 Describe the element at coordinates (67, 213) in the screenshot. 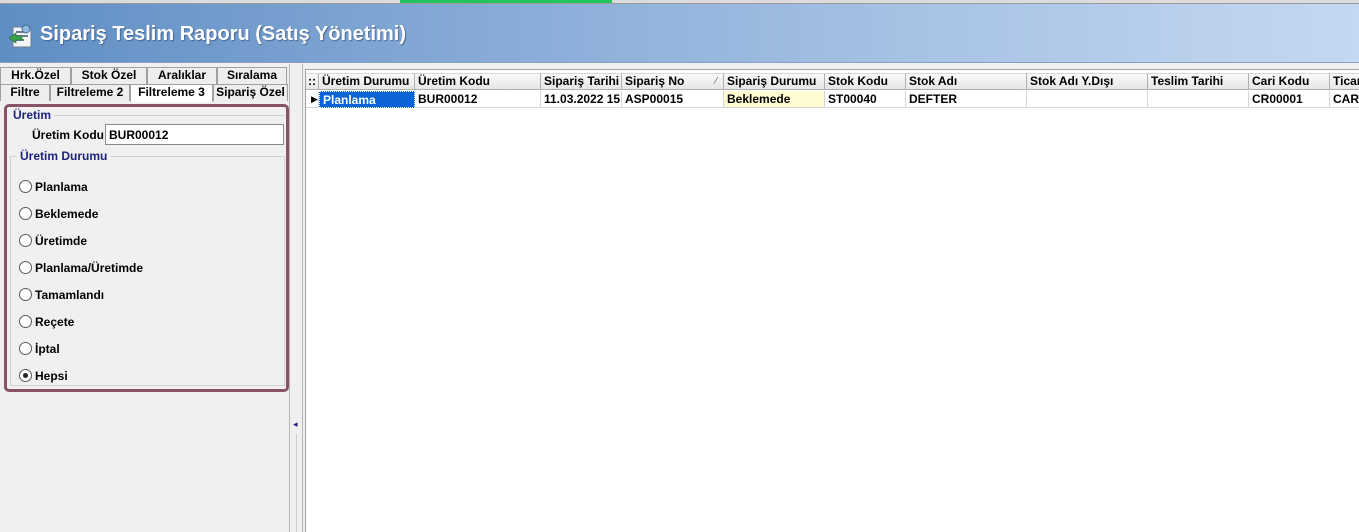

I see `radio-label: Beklemede` at that location.